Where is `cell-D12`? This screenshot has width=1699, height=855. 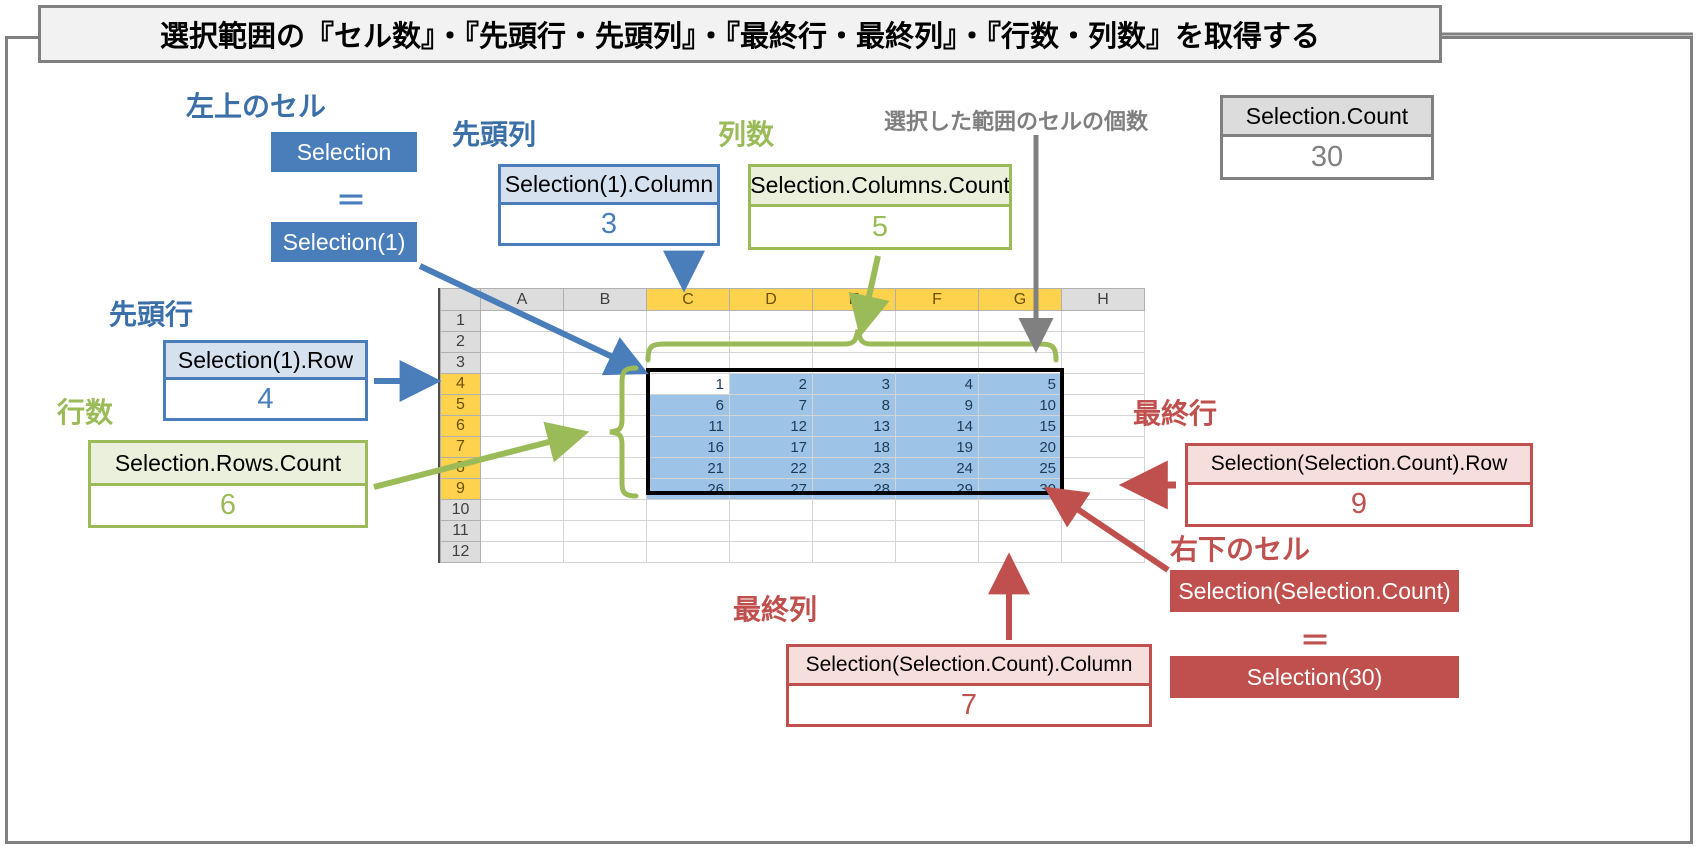 cell-D12 is located at coordinates (771, 552).